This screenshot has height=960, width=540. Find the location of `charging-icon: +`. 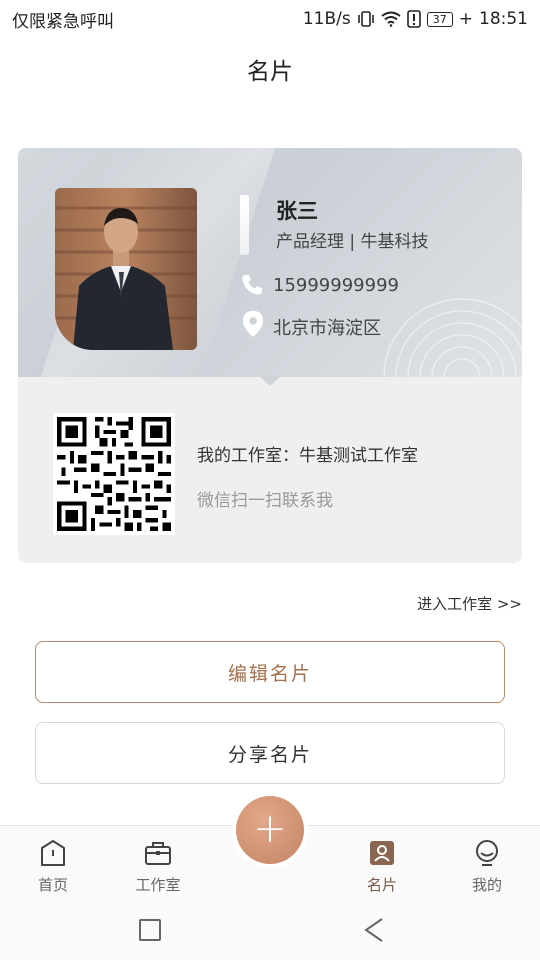

charging-icon: + is located at coordinates (465, 19).